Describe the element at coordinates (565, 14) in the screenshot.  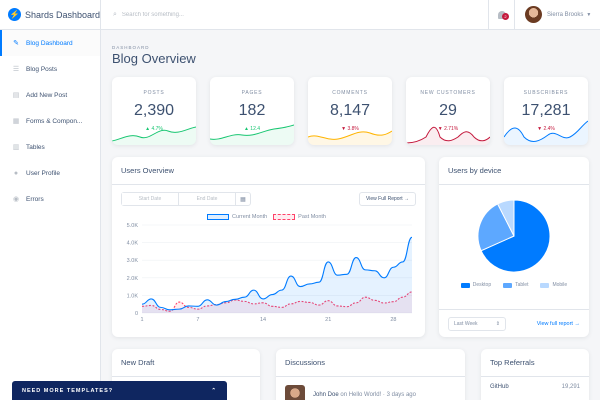
I see `user-name: Sierra Brooks` at that location.